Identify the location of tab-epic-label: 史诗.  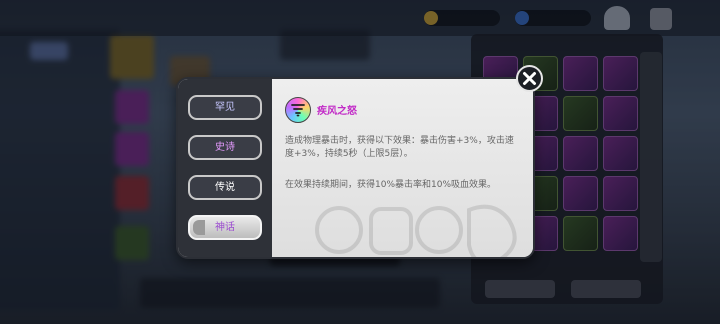
(225, 147).